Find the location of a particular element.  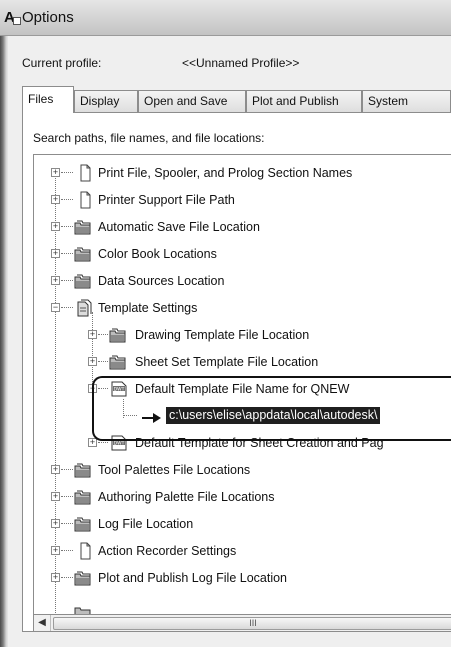

tree-item-plot-publish-log: + Plot and Publish Log File Location is located at coordinates (242, 579).